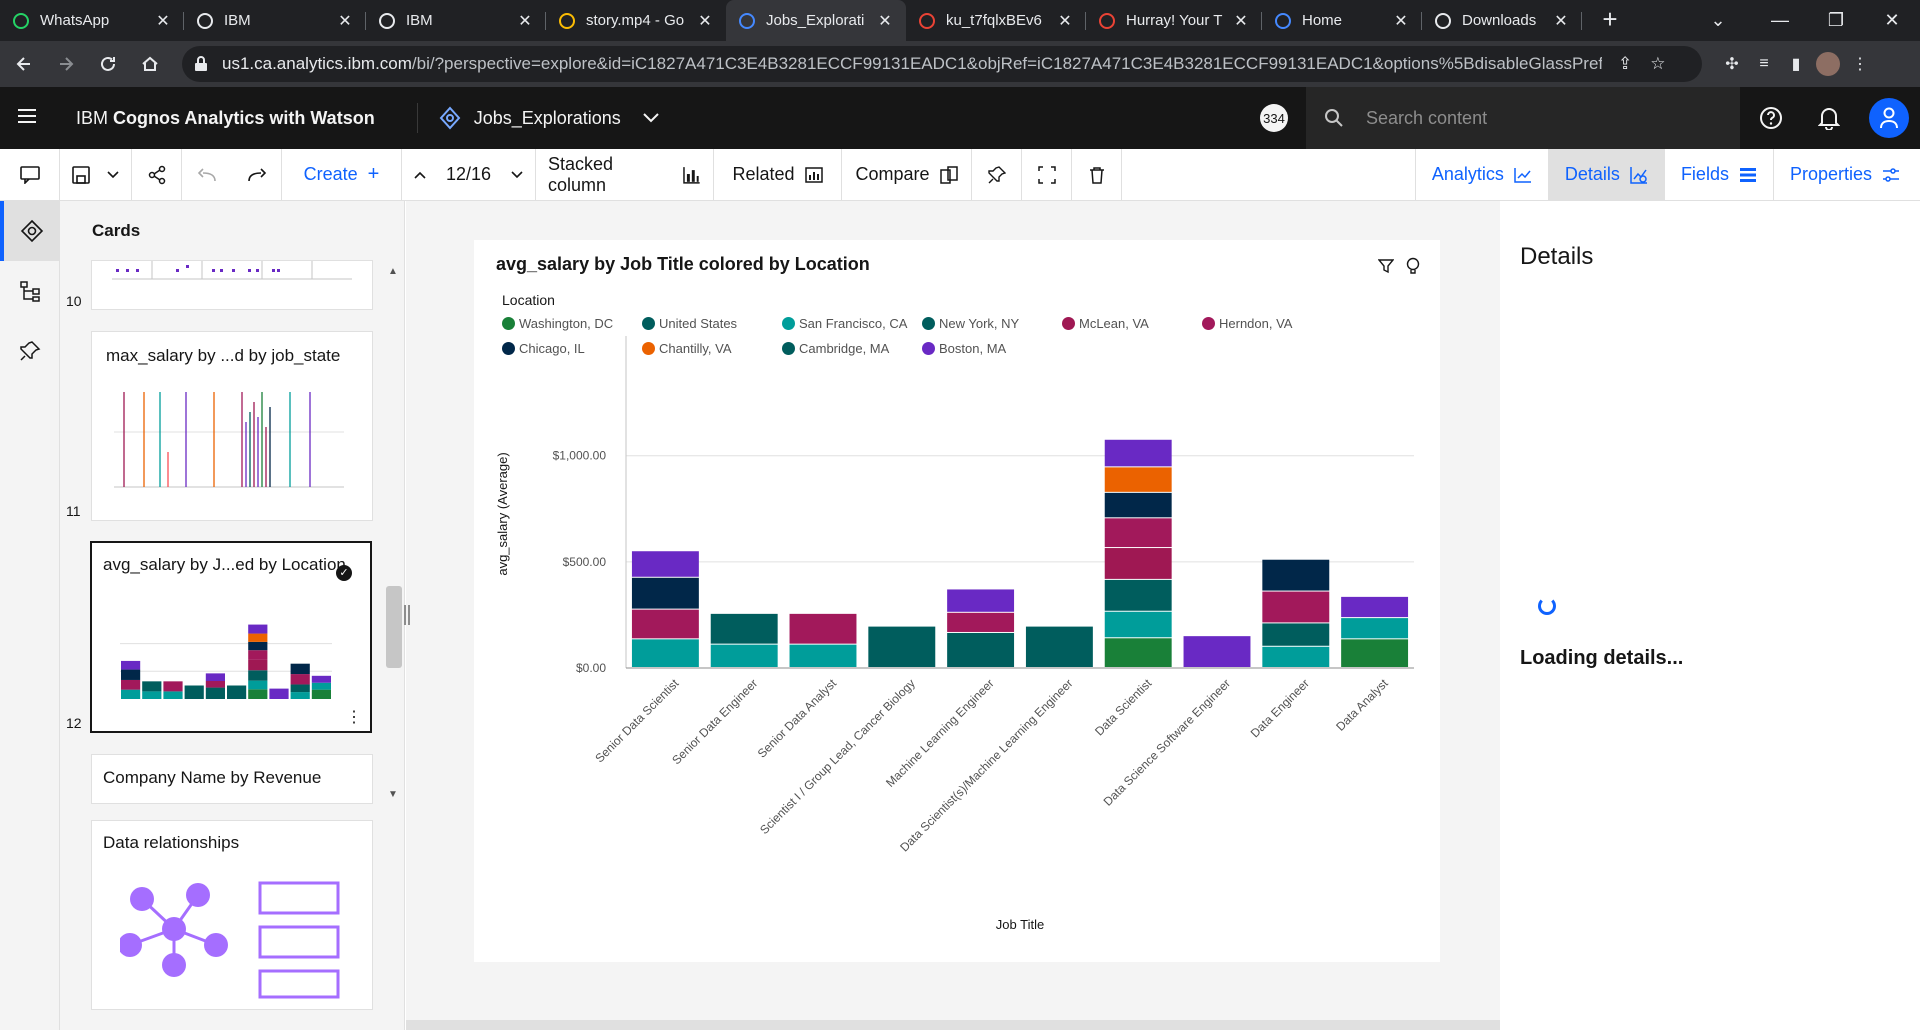 The image size is (1920, 1030). Describe the element at coordinates (420, 175) in the screenshot. I see `chevron-up-icon` at that location.